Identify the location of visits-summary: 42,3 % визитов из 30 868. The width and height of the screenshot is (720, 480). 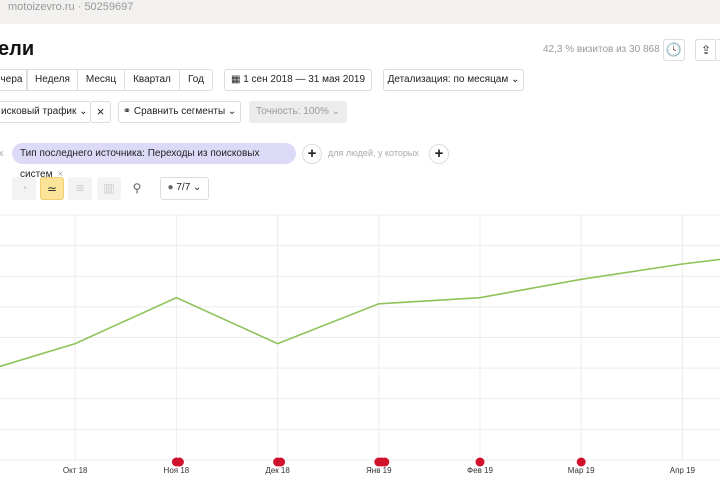
(601, 49).